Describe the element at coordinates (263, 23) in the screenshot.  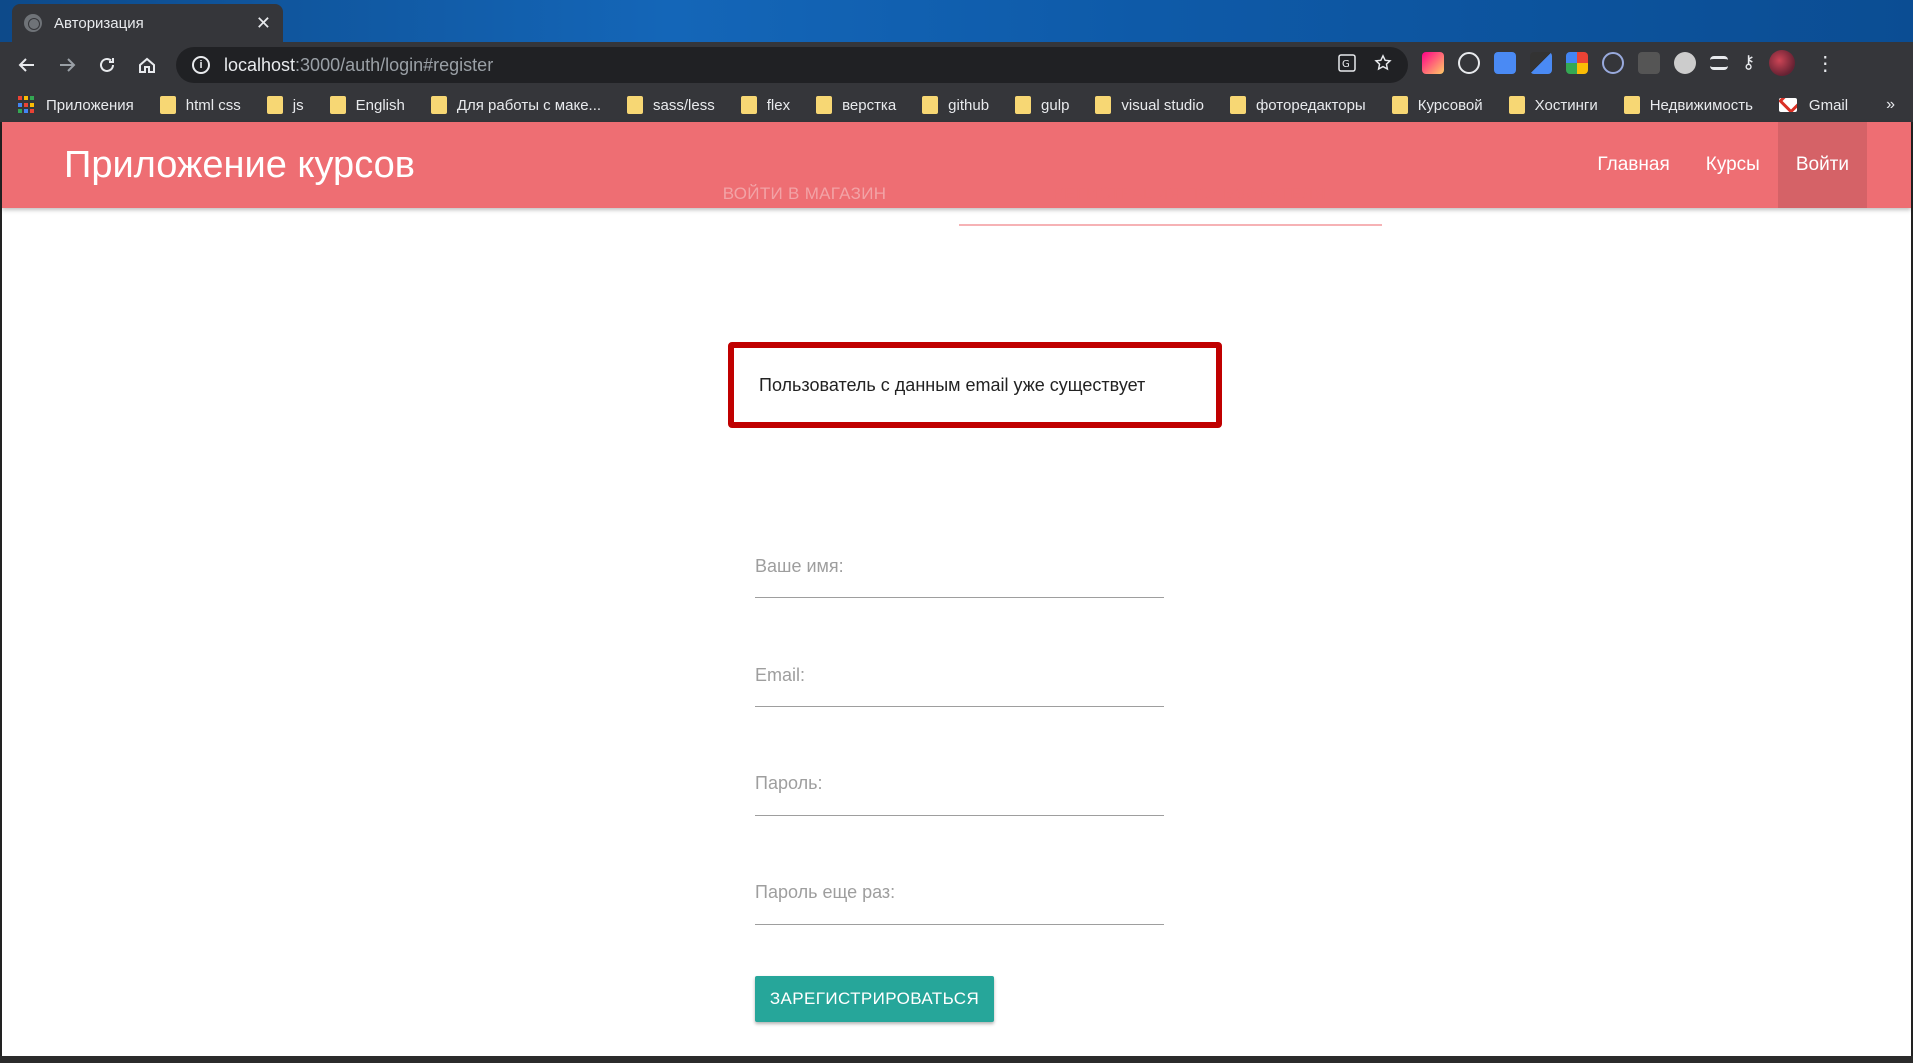
I see `tab-close-icon: ✕` at that location.